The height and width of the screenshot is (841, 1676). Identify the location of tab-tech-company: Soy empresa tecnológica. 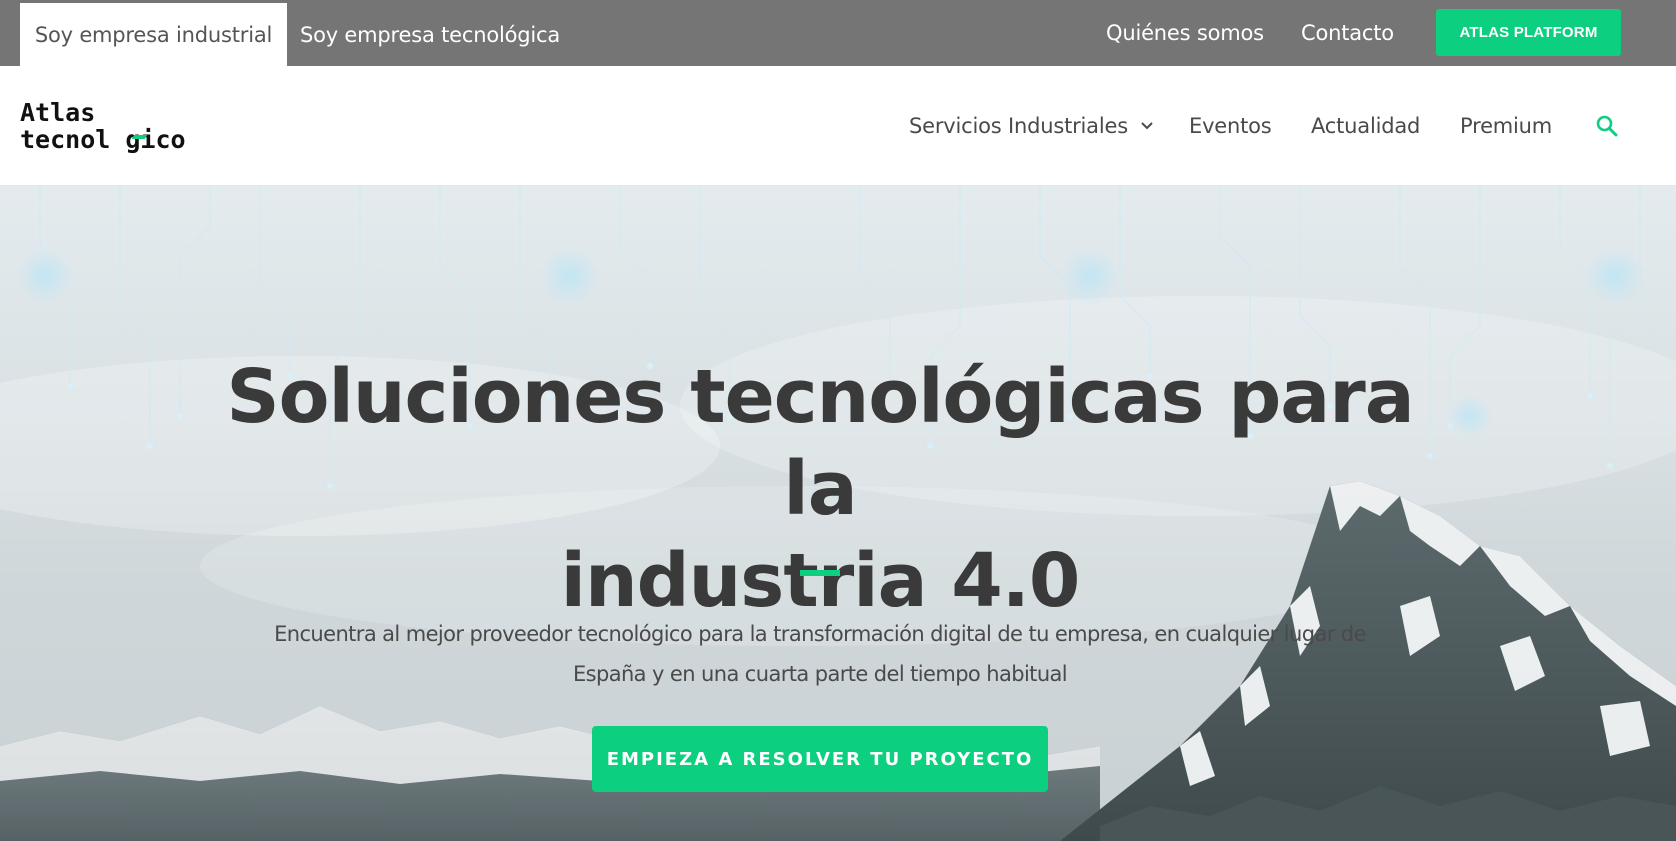
(430, 34).